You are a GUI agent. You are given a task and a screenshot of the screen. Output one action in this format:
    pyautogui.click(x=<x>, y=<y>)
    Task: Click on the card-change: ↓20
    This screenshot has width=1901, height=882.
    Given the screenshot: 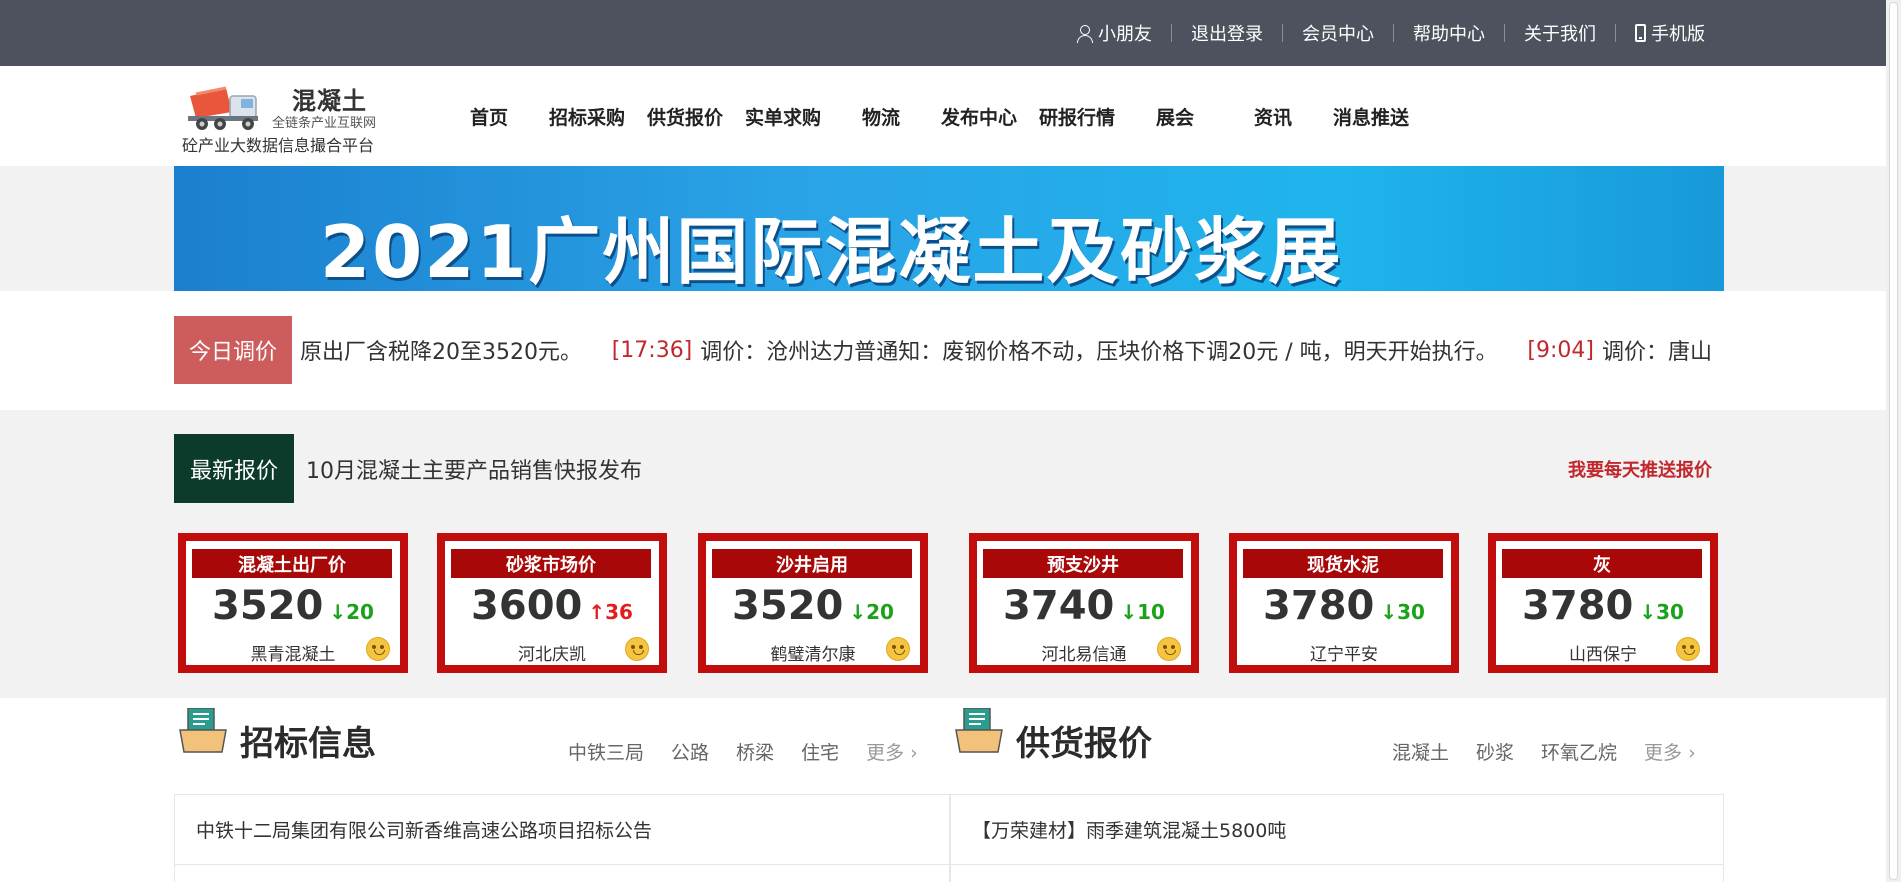 What is the action you would take?
    pyautogui.click(x=351, y=612)
    